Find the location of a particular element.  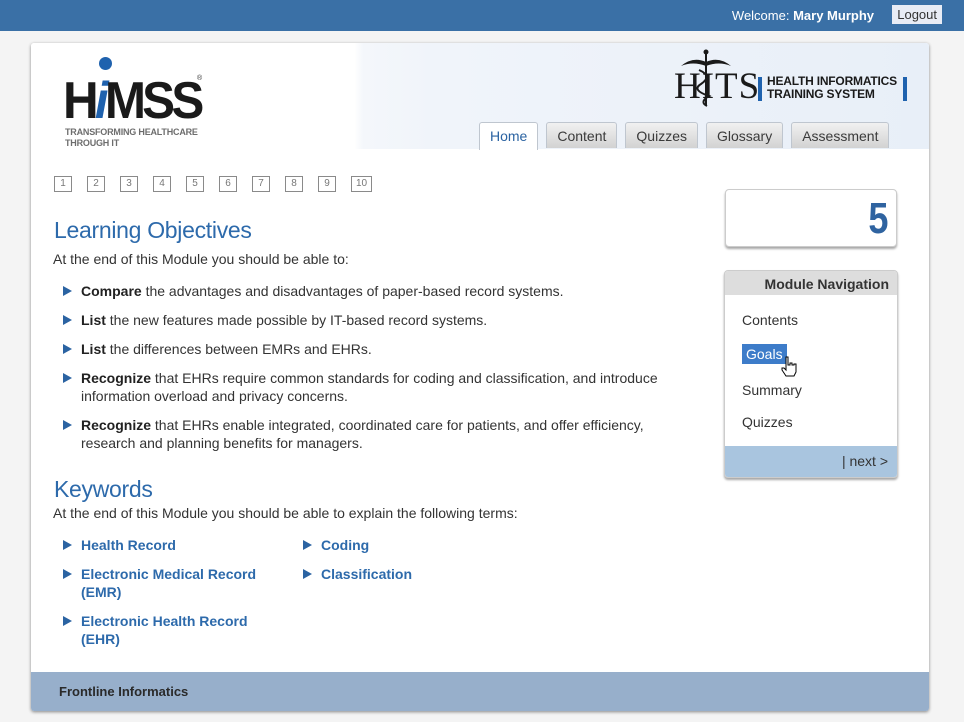

page-link-1: 1 is located at coordinates (63, 184).